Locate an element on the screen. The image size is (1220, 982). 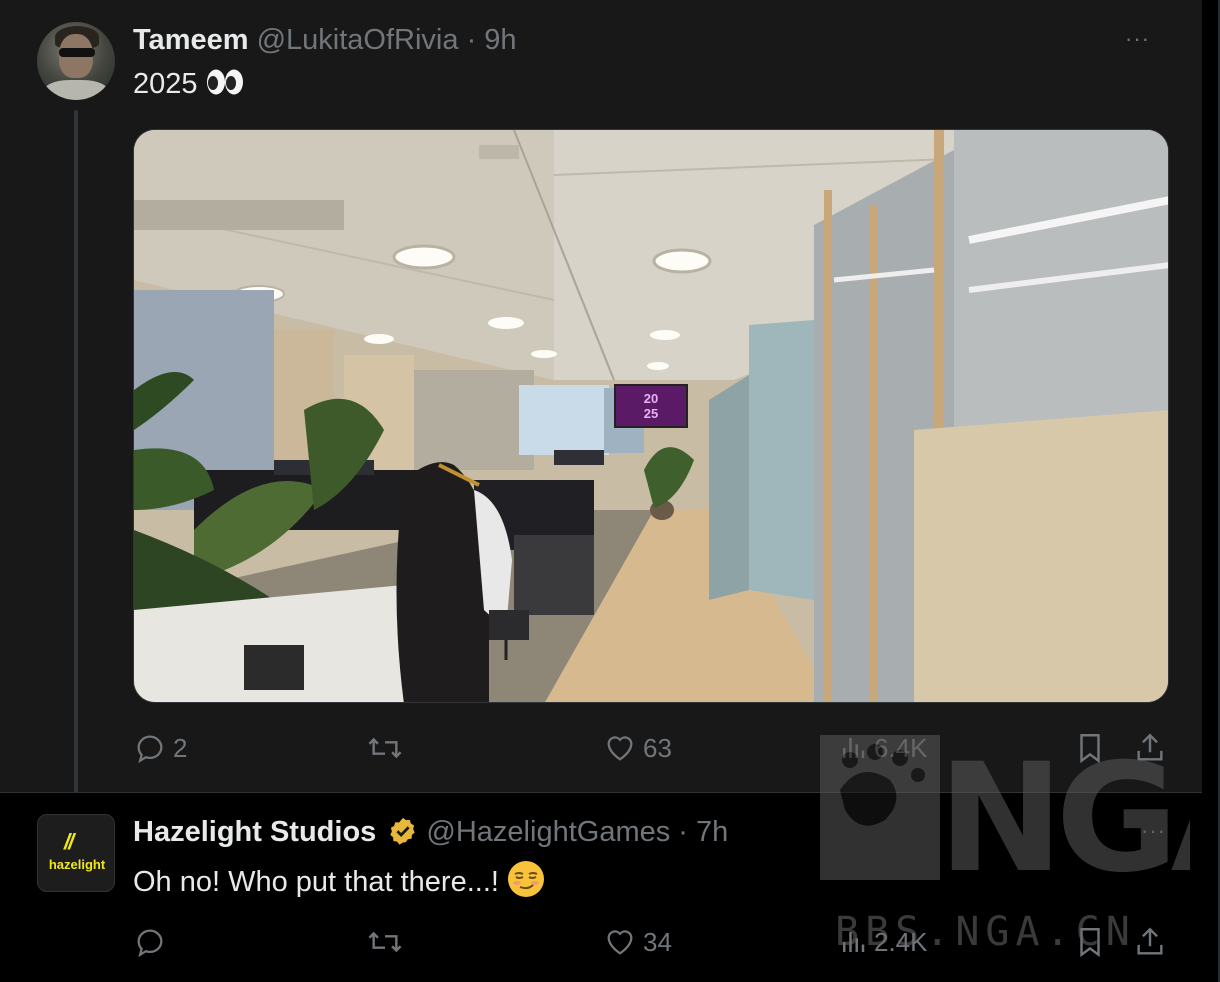
tweet-text-content: Oh no! Who put that there...! is located at coordinates (316, 882).